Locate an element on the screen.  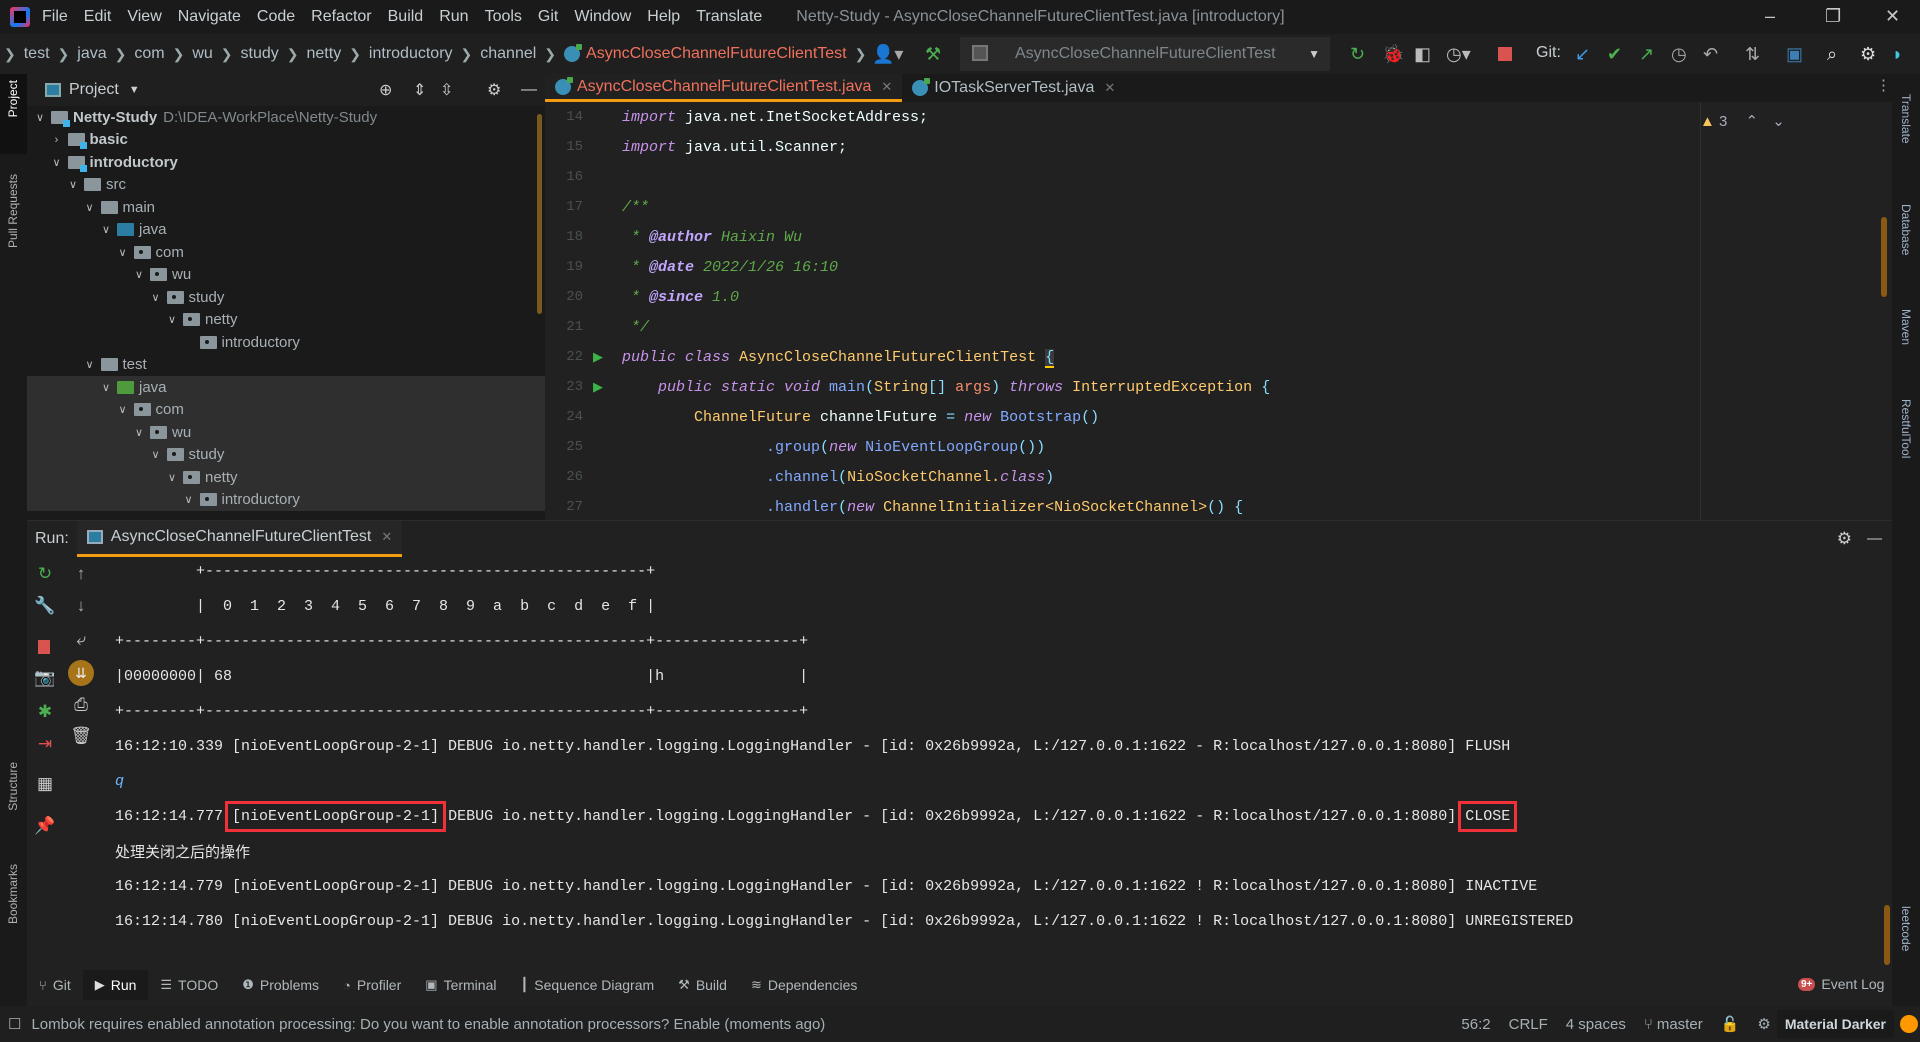
history-icon: ◷ is located at coordinates (1679, 54).